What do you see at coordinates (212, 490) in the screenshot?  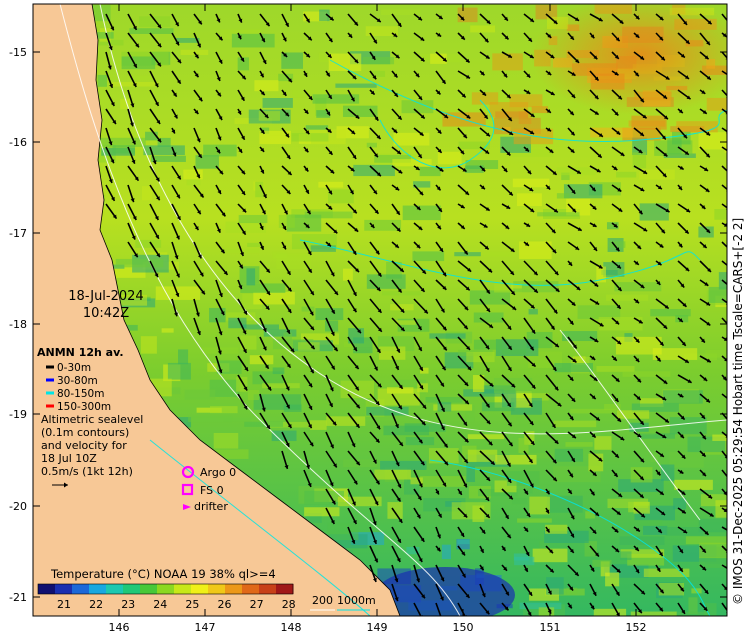 I see `fs-label: FS 0` at bounding box center [212, 490].